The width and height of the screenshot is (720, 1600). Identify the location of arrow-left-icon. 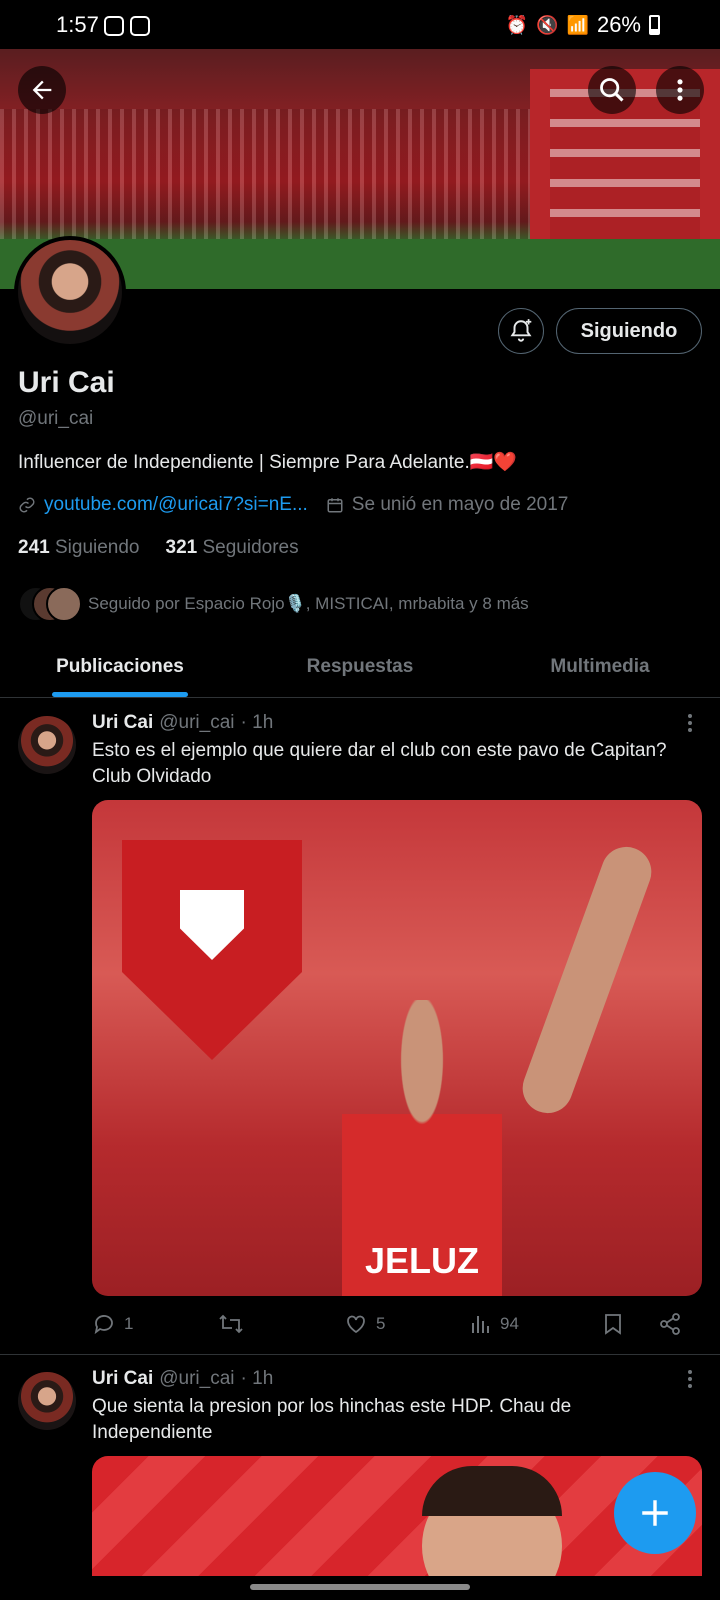
(42, 90).